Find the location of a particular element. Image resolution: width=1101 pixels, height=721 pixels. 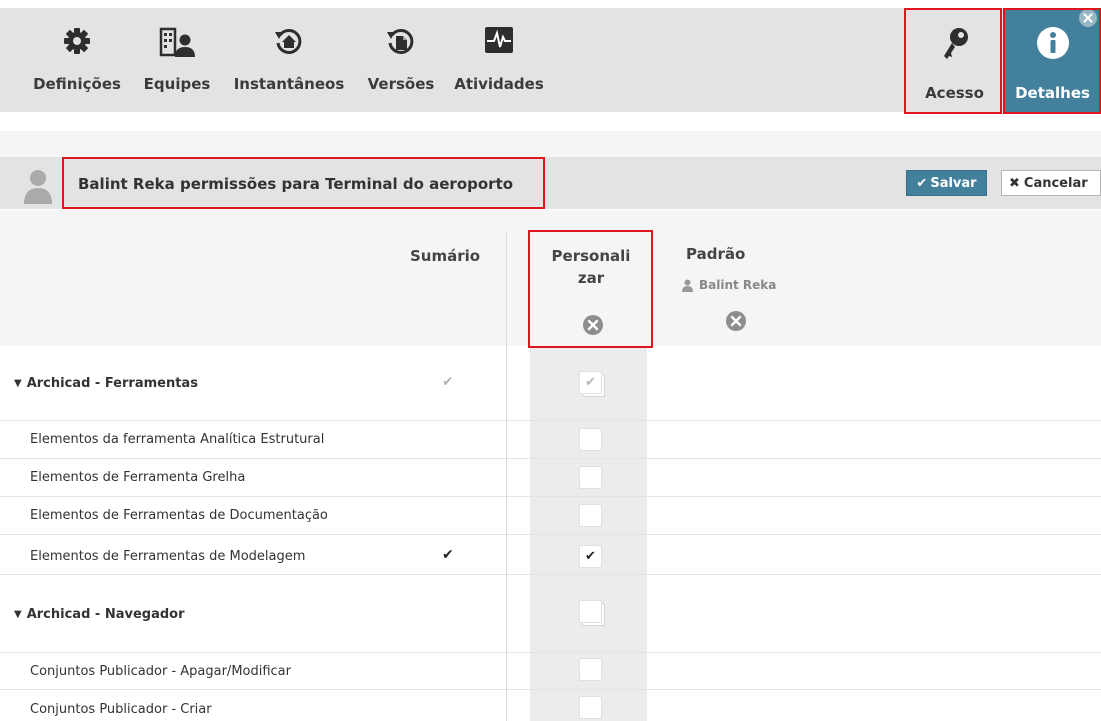

column-custom-header: Personali zar is located at coordinates (591, 267).